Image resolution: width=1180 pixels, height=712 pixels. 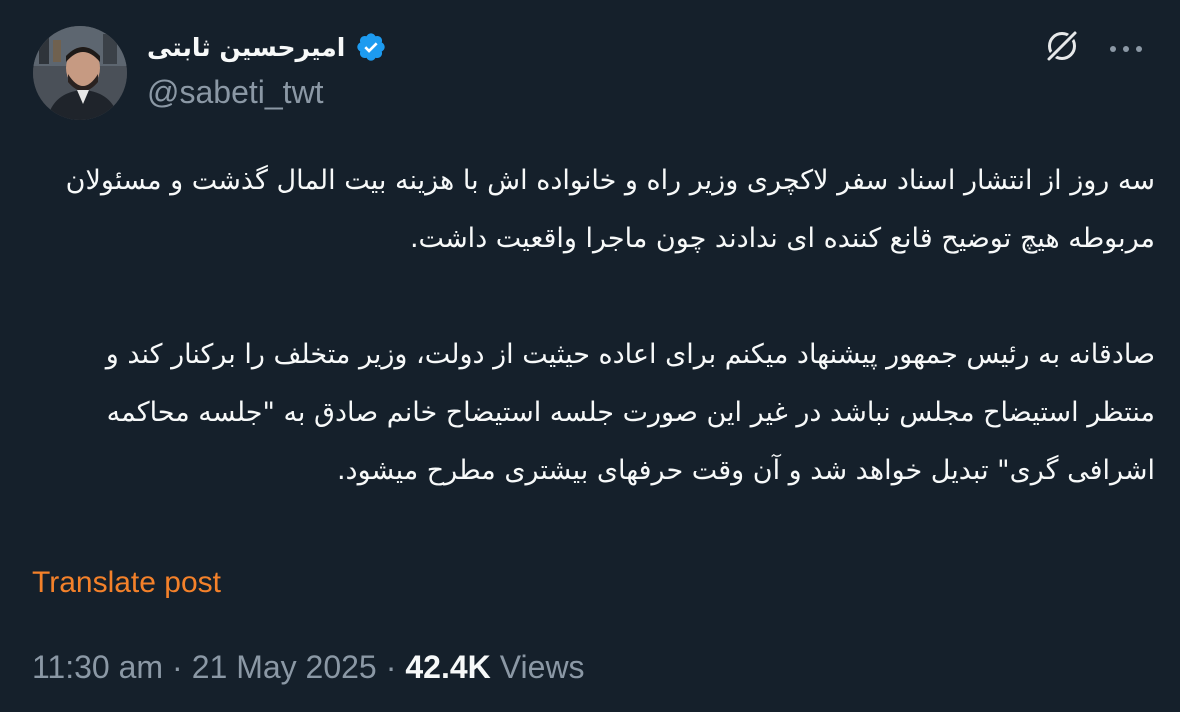 I want to click on more-options-button, so click(x=1126, y=48).